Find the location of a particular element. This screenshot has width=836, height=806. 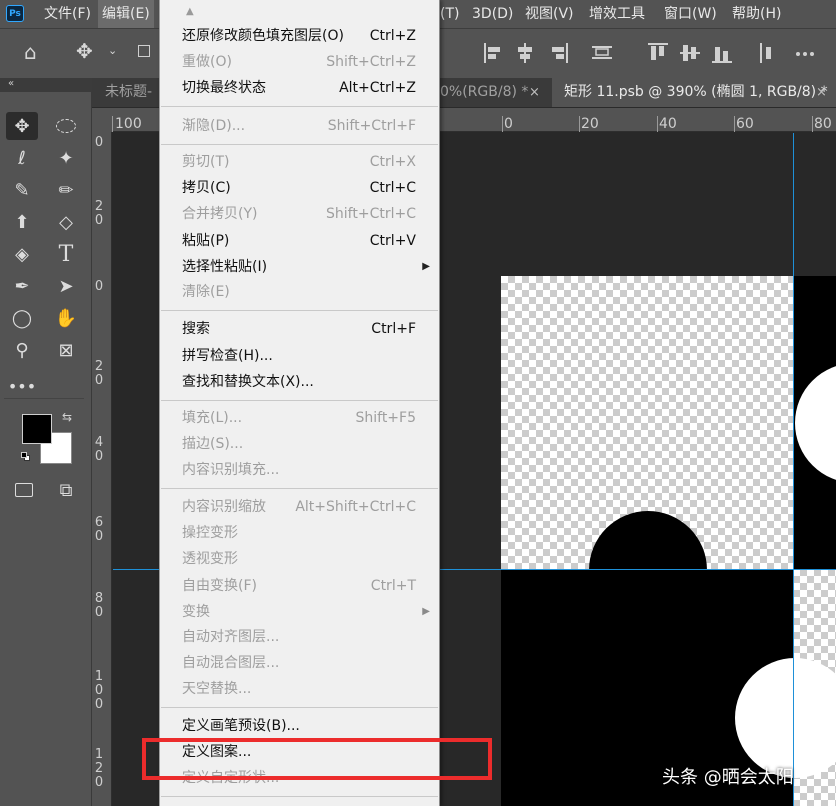

screen-mode-icon: ⧉ is located at coordinates (66, 490).